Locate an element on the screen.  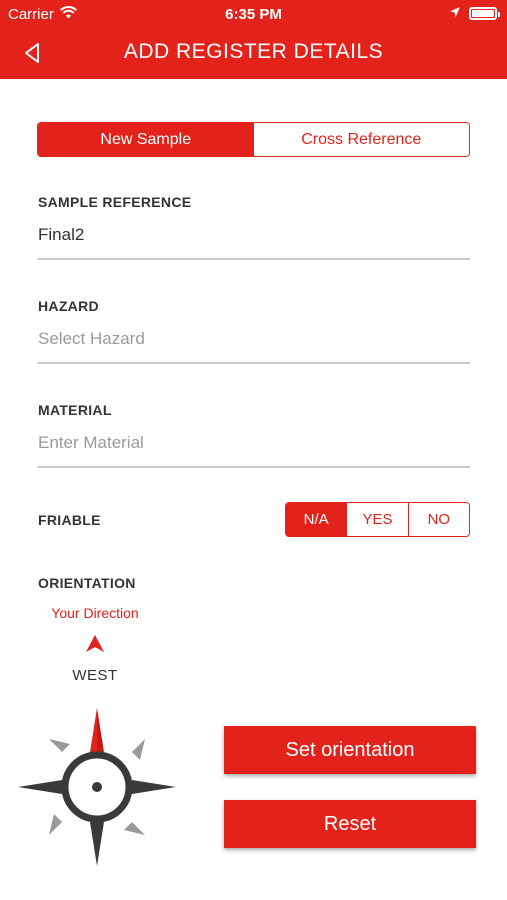
sample-type-segmented-control: New Sample Cross Reference is located at coordinates (253, 139).